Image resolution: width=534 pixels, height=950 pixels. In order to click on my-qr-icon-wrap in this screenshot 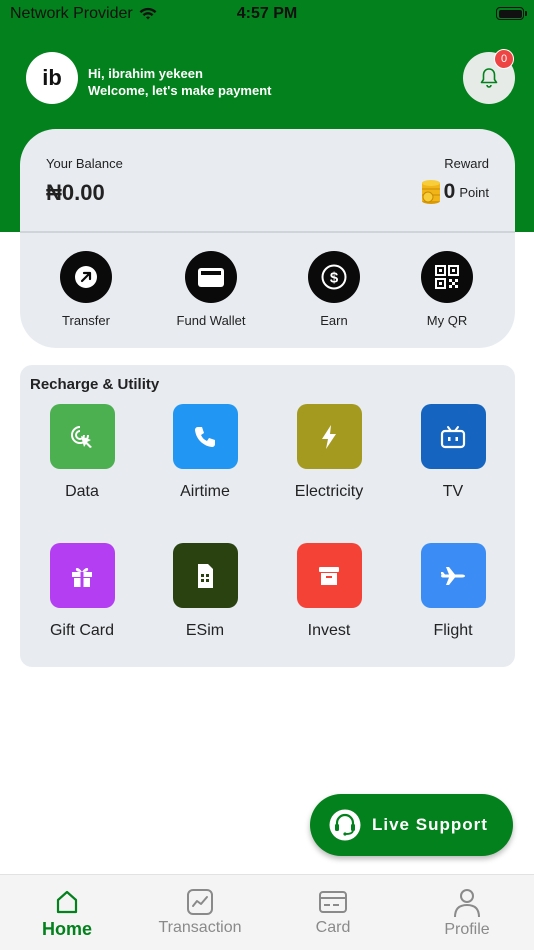, I will do `click(447, 277)`.